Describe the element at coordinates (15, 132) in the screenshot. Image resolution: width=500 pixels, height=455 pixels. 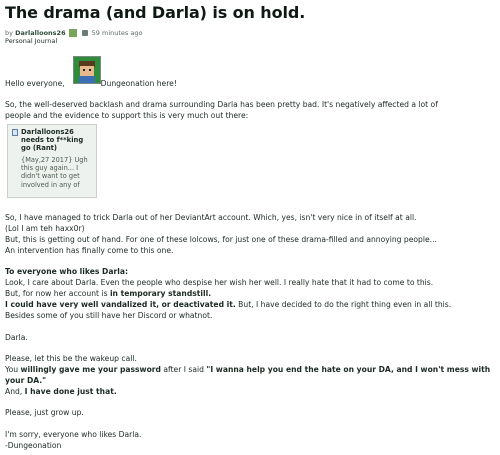
I see `journal-document-icon` at that location.